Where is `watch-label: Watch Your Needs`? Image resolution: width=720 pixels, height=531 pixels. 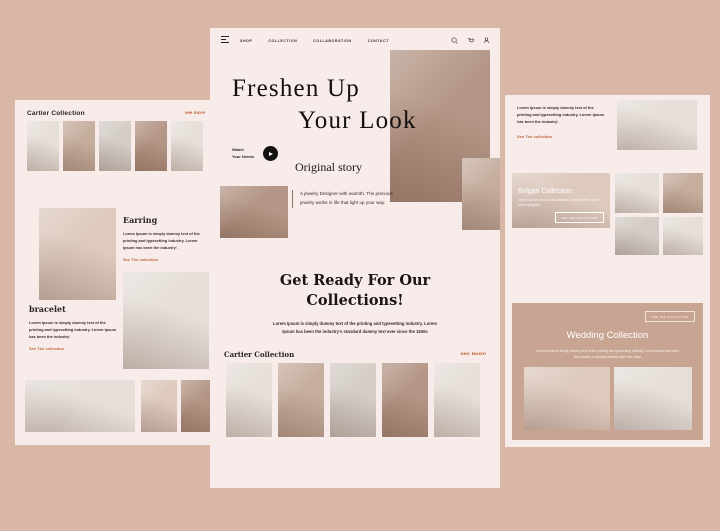 watch-label: Watch Your Needs is located at coordinates (243, 153).